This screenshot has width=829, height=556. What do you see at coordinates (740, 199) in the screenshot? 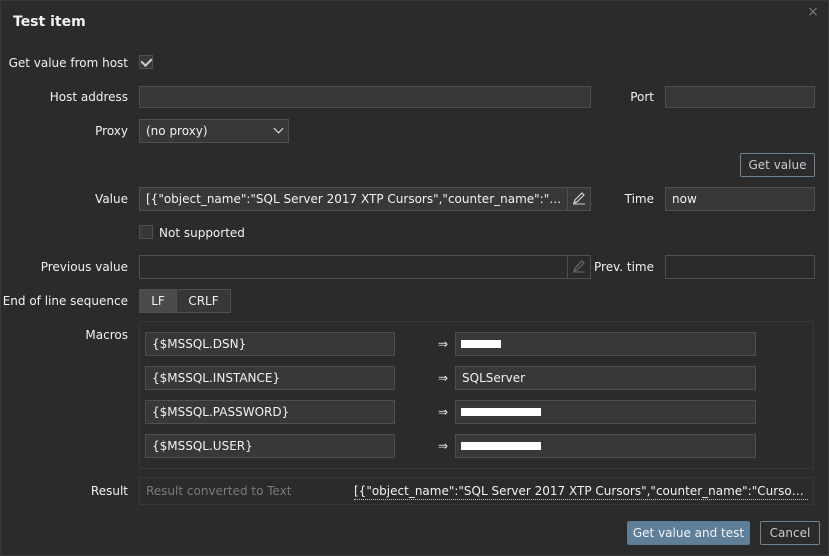
I see `time-input: now` at bounding box center [740, 199].